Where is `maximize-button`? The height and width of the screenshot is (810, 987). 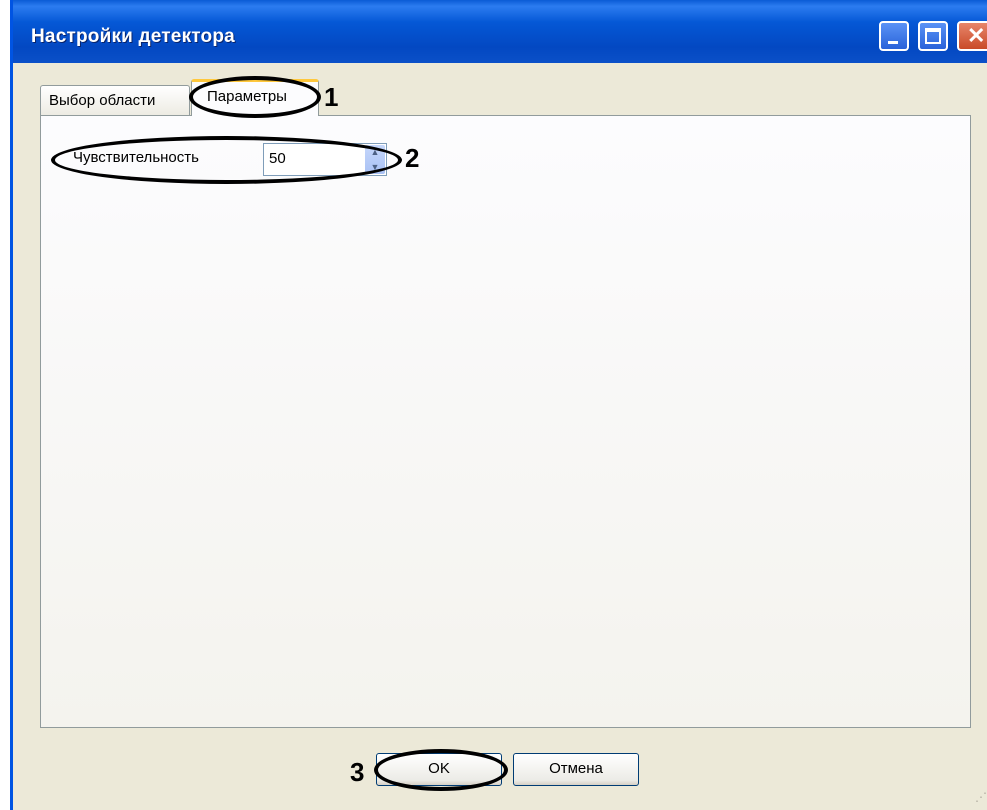 maximize-button is located at coordinates (933, 36).